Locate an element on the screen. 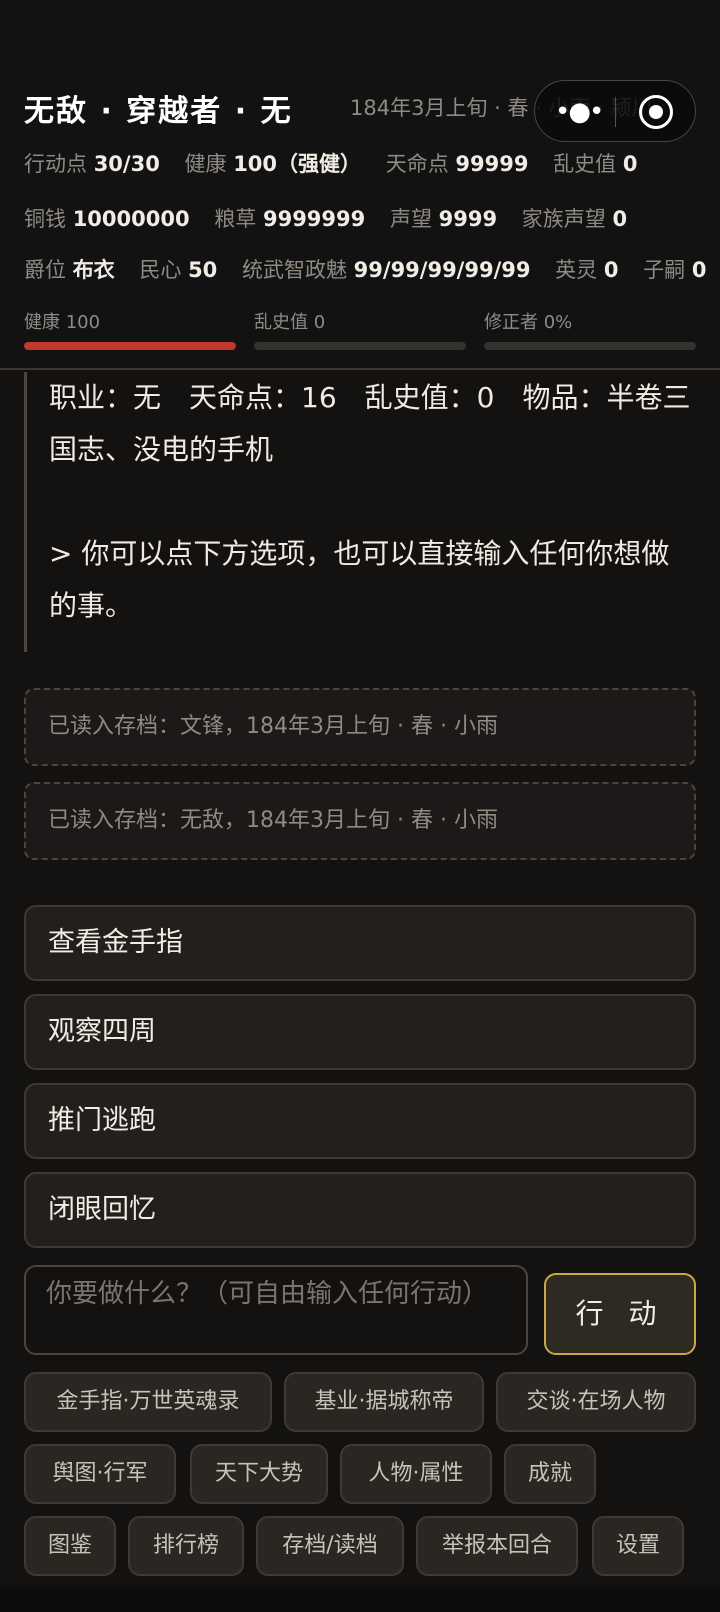 The image size is (720, 1612). health-bar: 健康 100 is located at coordinates (130, 329).